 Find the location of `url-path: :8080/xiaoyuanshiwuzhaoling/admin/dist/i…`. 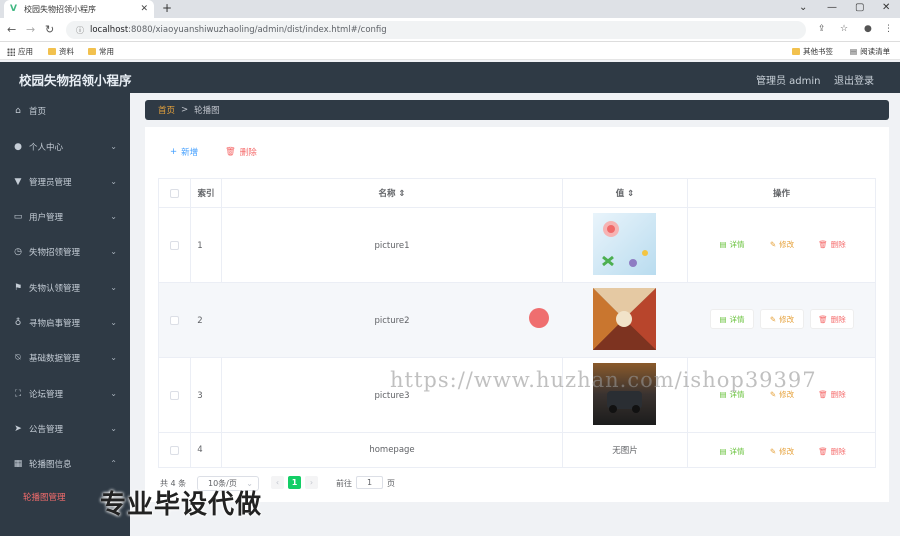

url-path: :8080/xiaoyuanshiwuzhaoling/admin/dist/i… is located at coordinates (257, 30).